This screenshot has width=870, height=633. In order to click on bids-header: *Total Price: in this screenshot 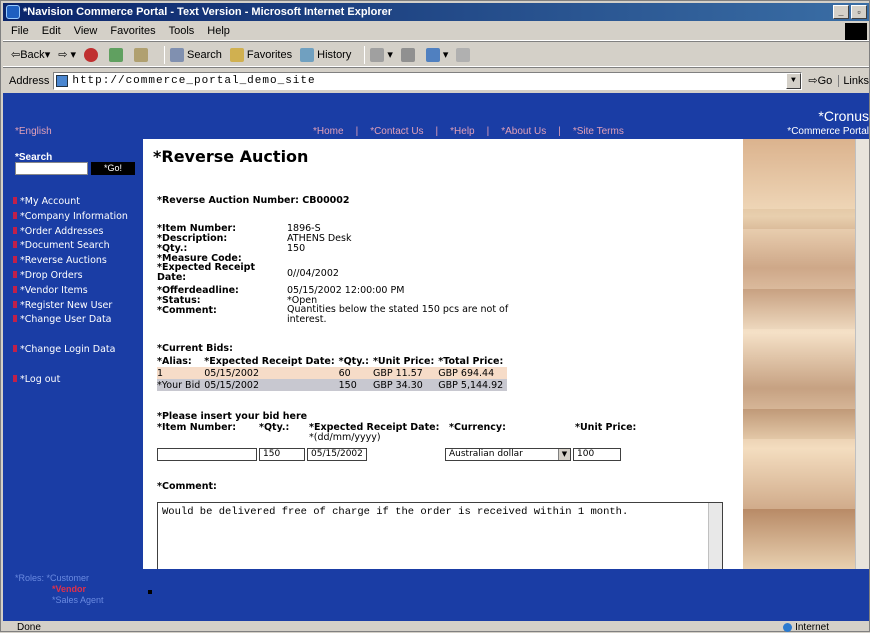, I will do `click(471, 361)`.